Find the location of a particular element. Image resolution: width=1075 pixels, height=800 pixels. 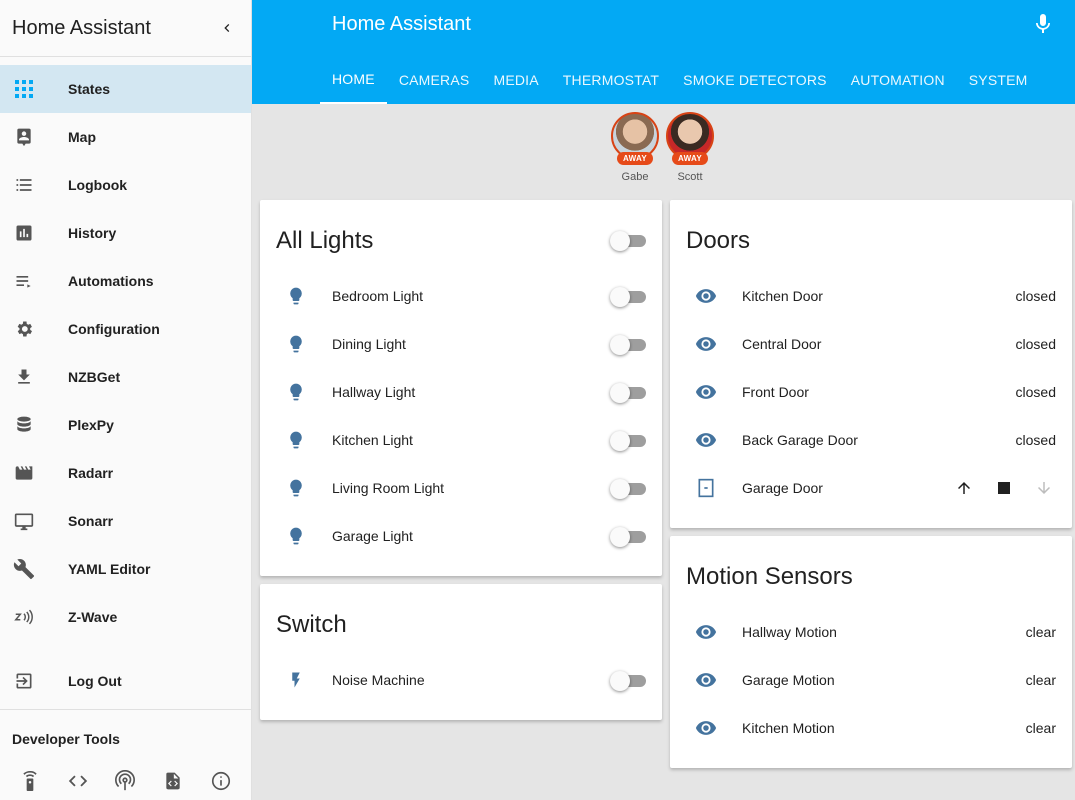

entity-name: Central Door is located at coordinates (879, 344).